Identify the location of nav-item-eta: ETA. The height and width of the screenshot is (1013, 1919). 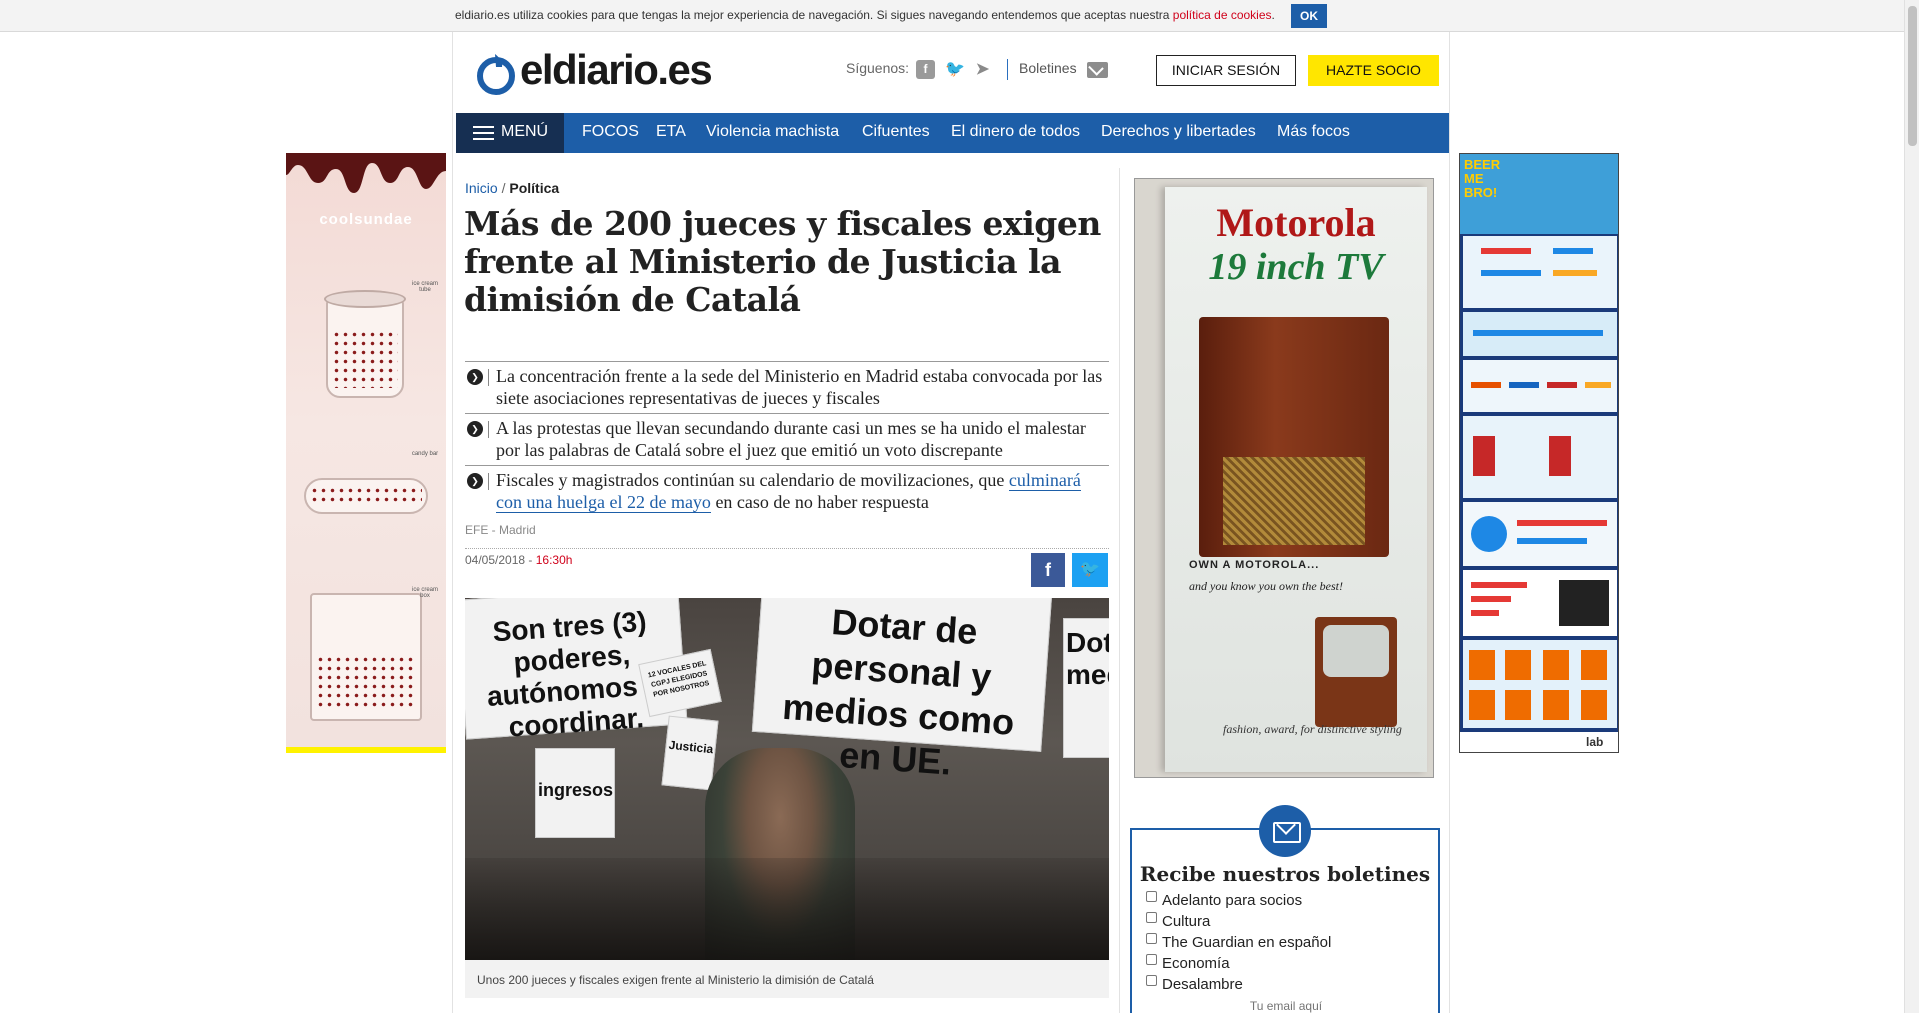
(671, 132).